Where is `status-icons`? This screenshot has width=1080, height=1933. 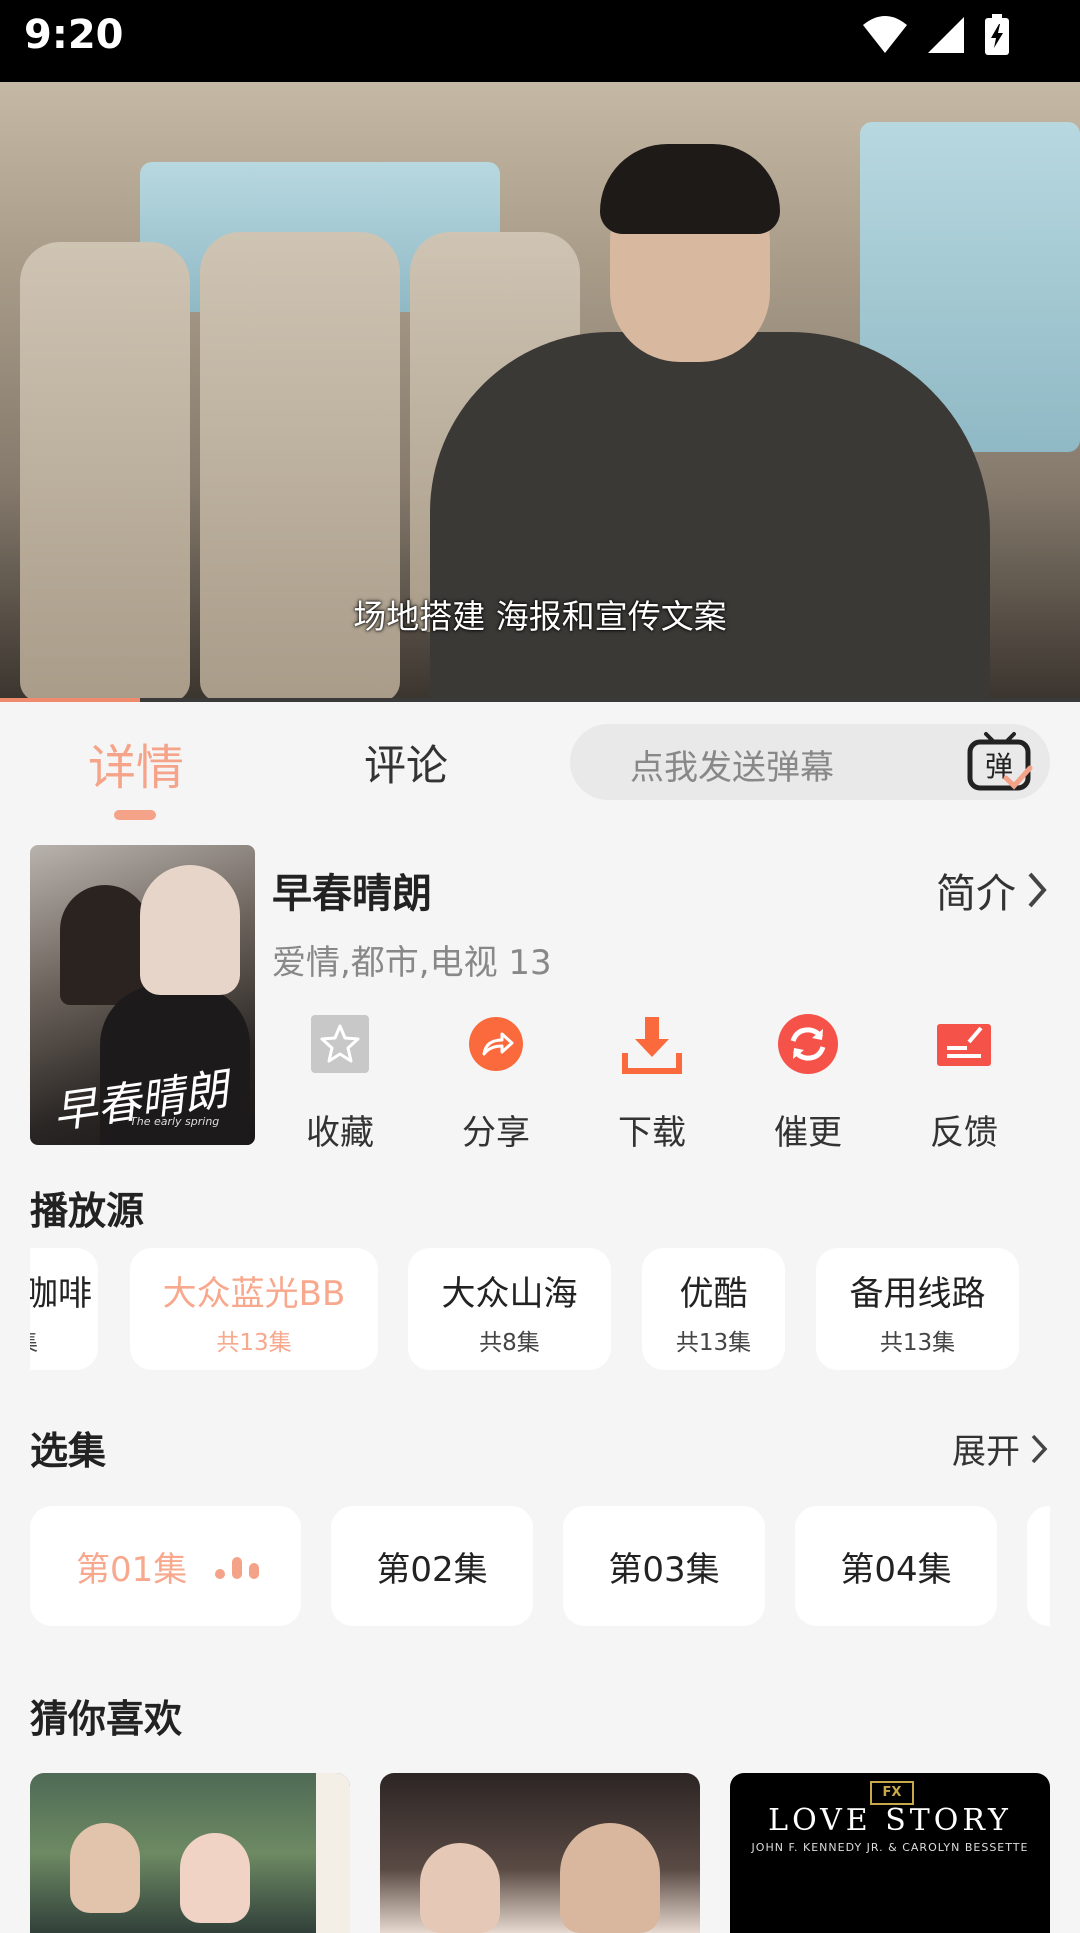 status-icons is located at coordinates (936, 35).